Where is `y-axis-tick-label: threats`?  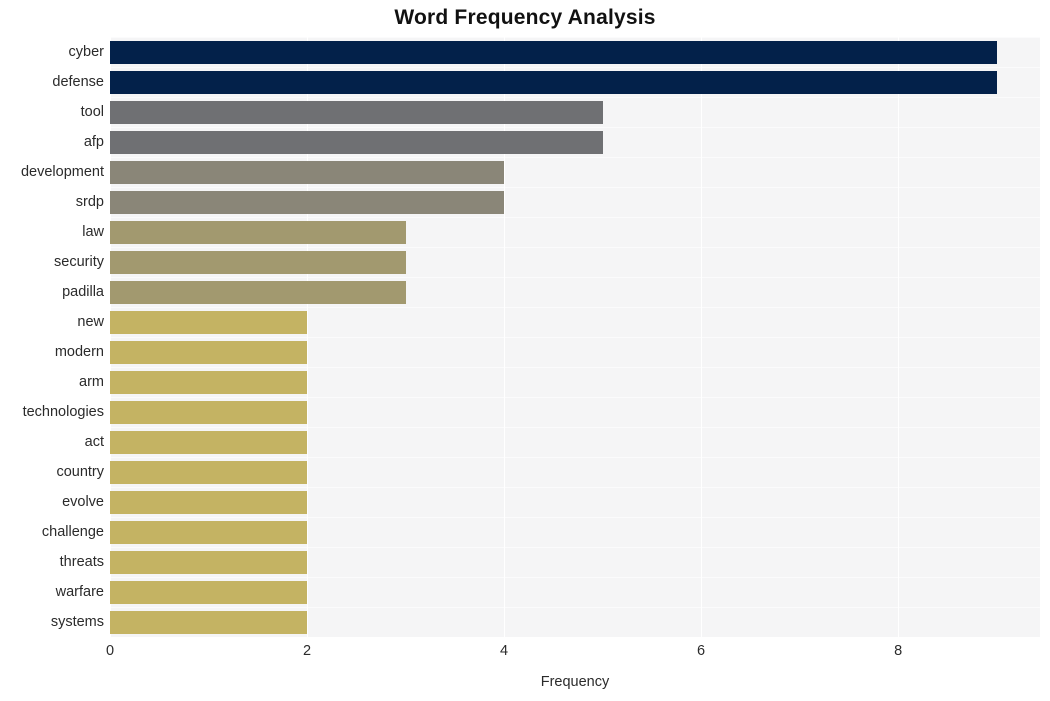 y-axis-tick-label: threats is located at coordinates (81, 562).